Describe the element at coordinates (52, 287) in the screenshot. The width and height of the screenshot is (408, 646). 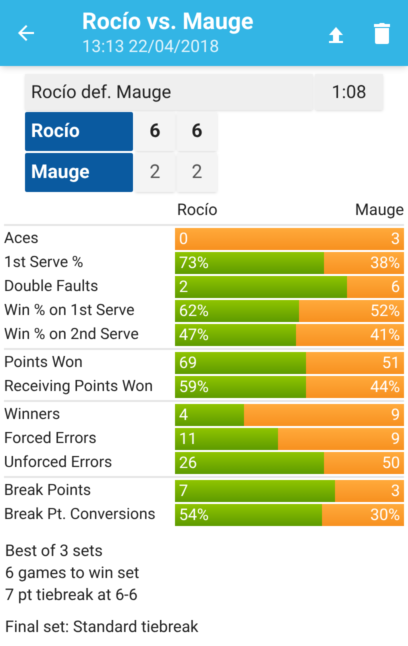
I see `stat-label: Double Faults` at that location.